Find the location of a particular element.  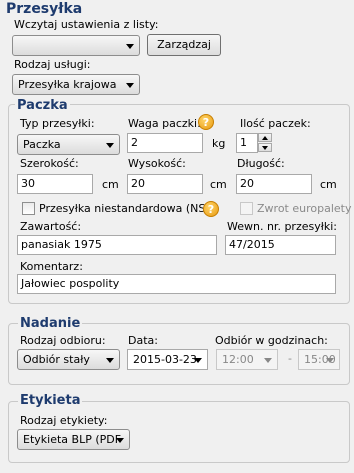

comment-input: Jałowiec pospolity is located at coordinates (176, 284).